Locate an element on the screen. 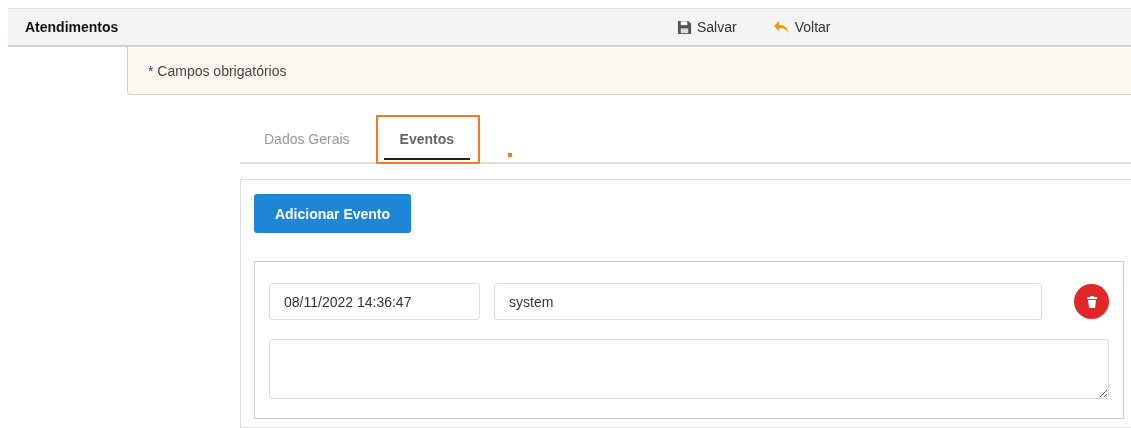  save-button: Salvar is located at coordinates (707, 27).